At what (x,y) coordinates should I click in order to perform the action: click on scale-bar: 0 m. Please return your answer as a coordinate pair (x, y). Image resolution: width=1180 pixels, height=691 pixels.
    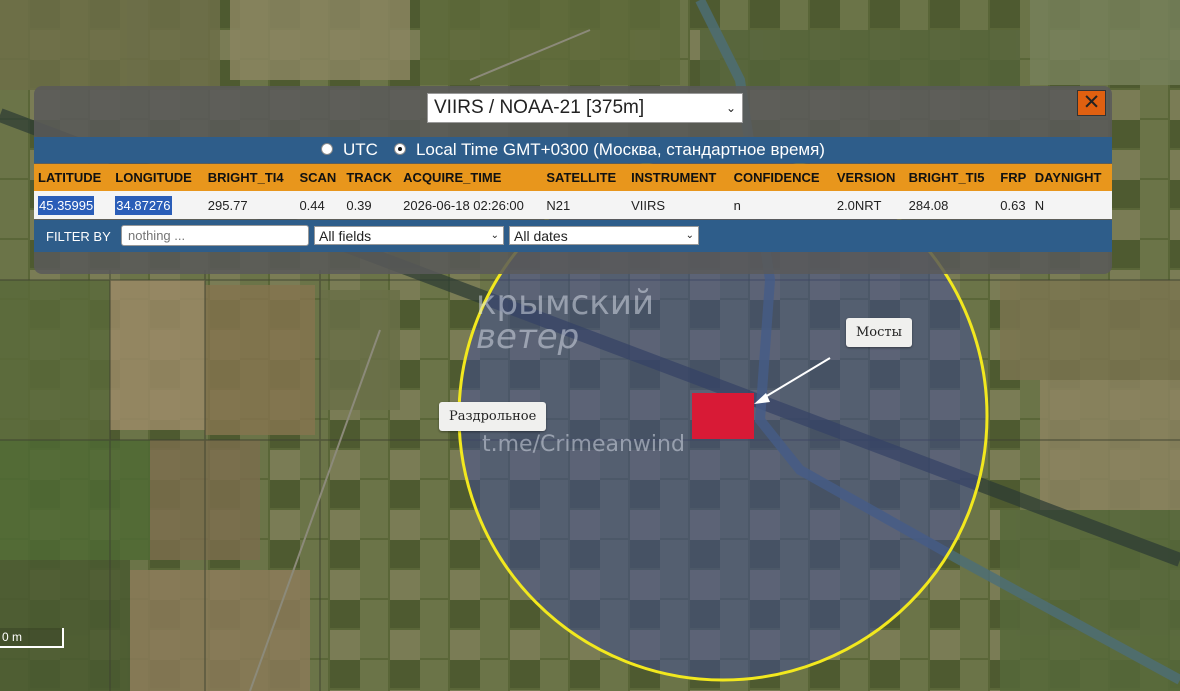
    Looking at the image, I should click on (32, 638).